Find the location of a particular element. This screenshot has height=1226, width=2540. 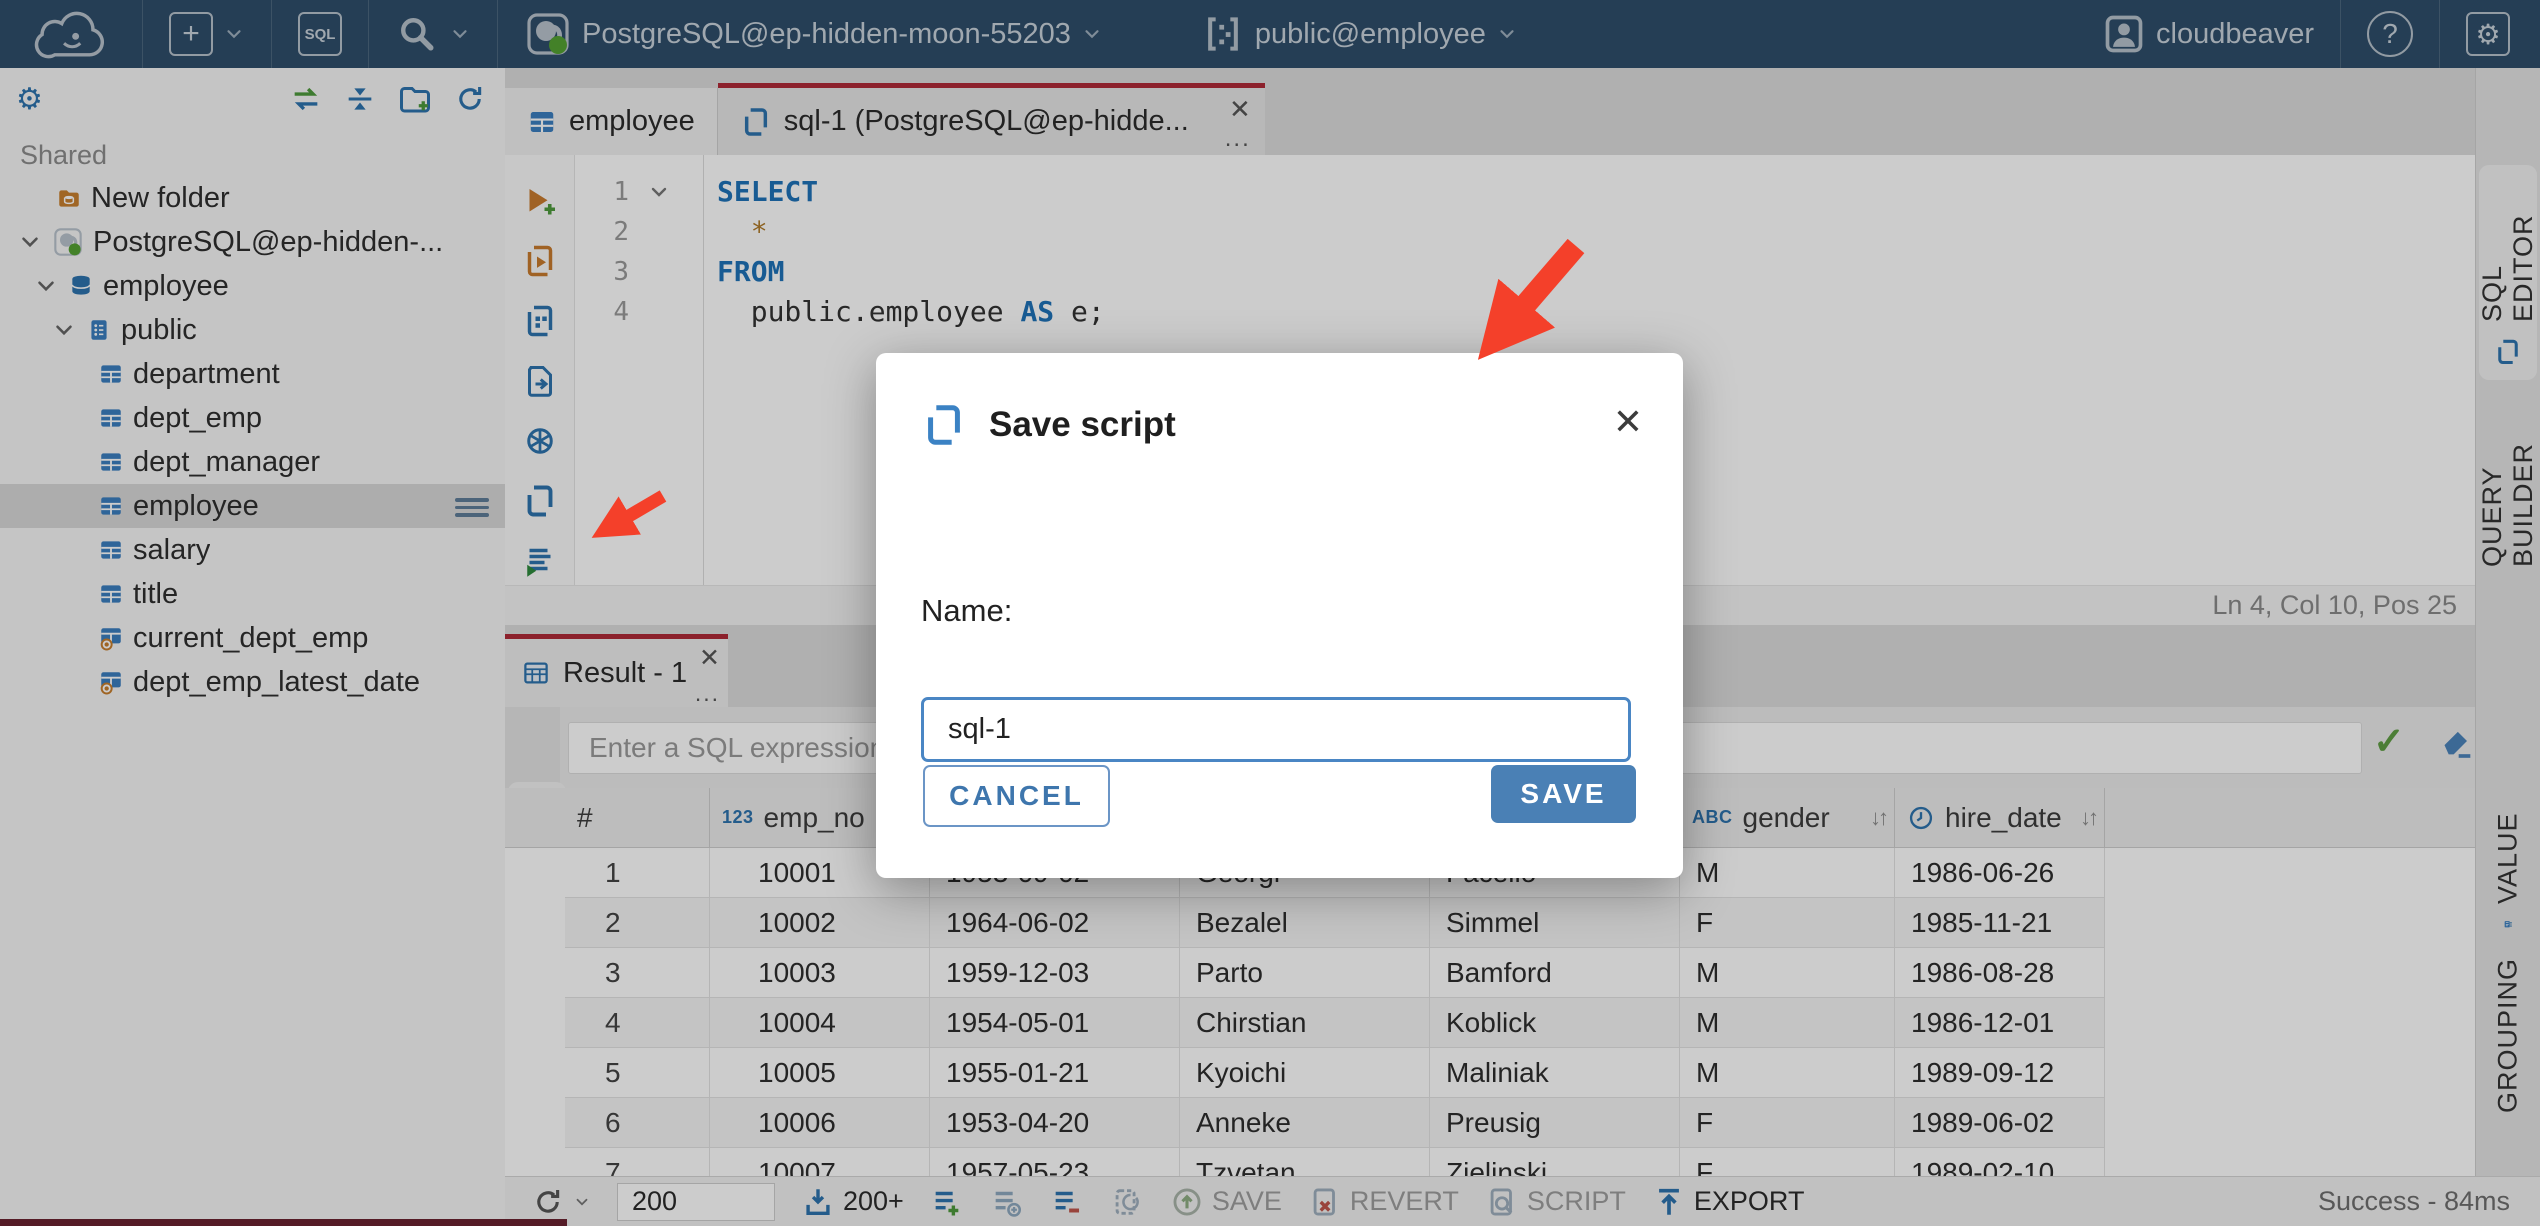

name-label: Name: is located at coordinates (967, 610).